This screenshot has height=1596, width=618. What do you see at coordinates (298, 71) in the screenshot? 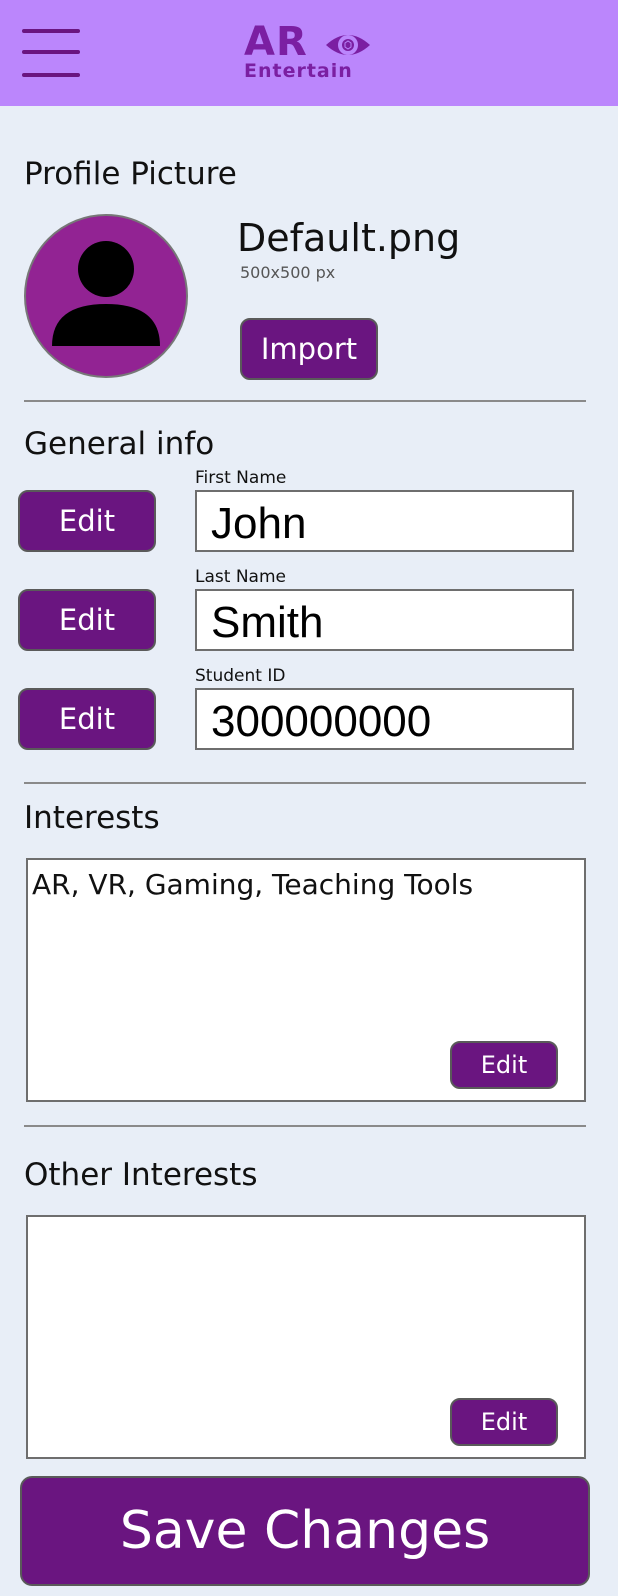
I see `logo-sub-text: Entertain` at bounding box center [298, 71].